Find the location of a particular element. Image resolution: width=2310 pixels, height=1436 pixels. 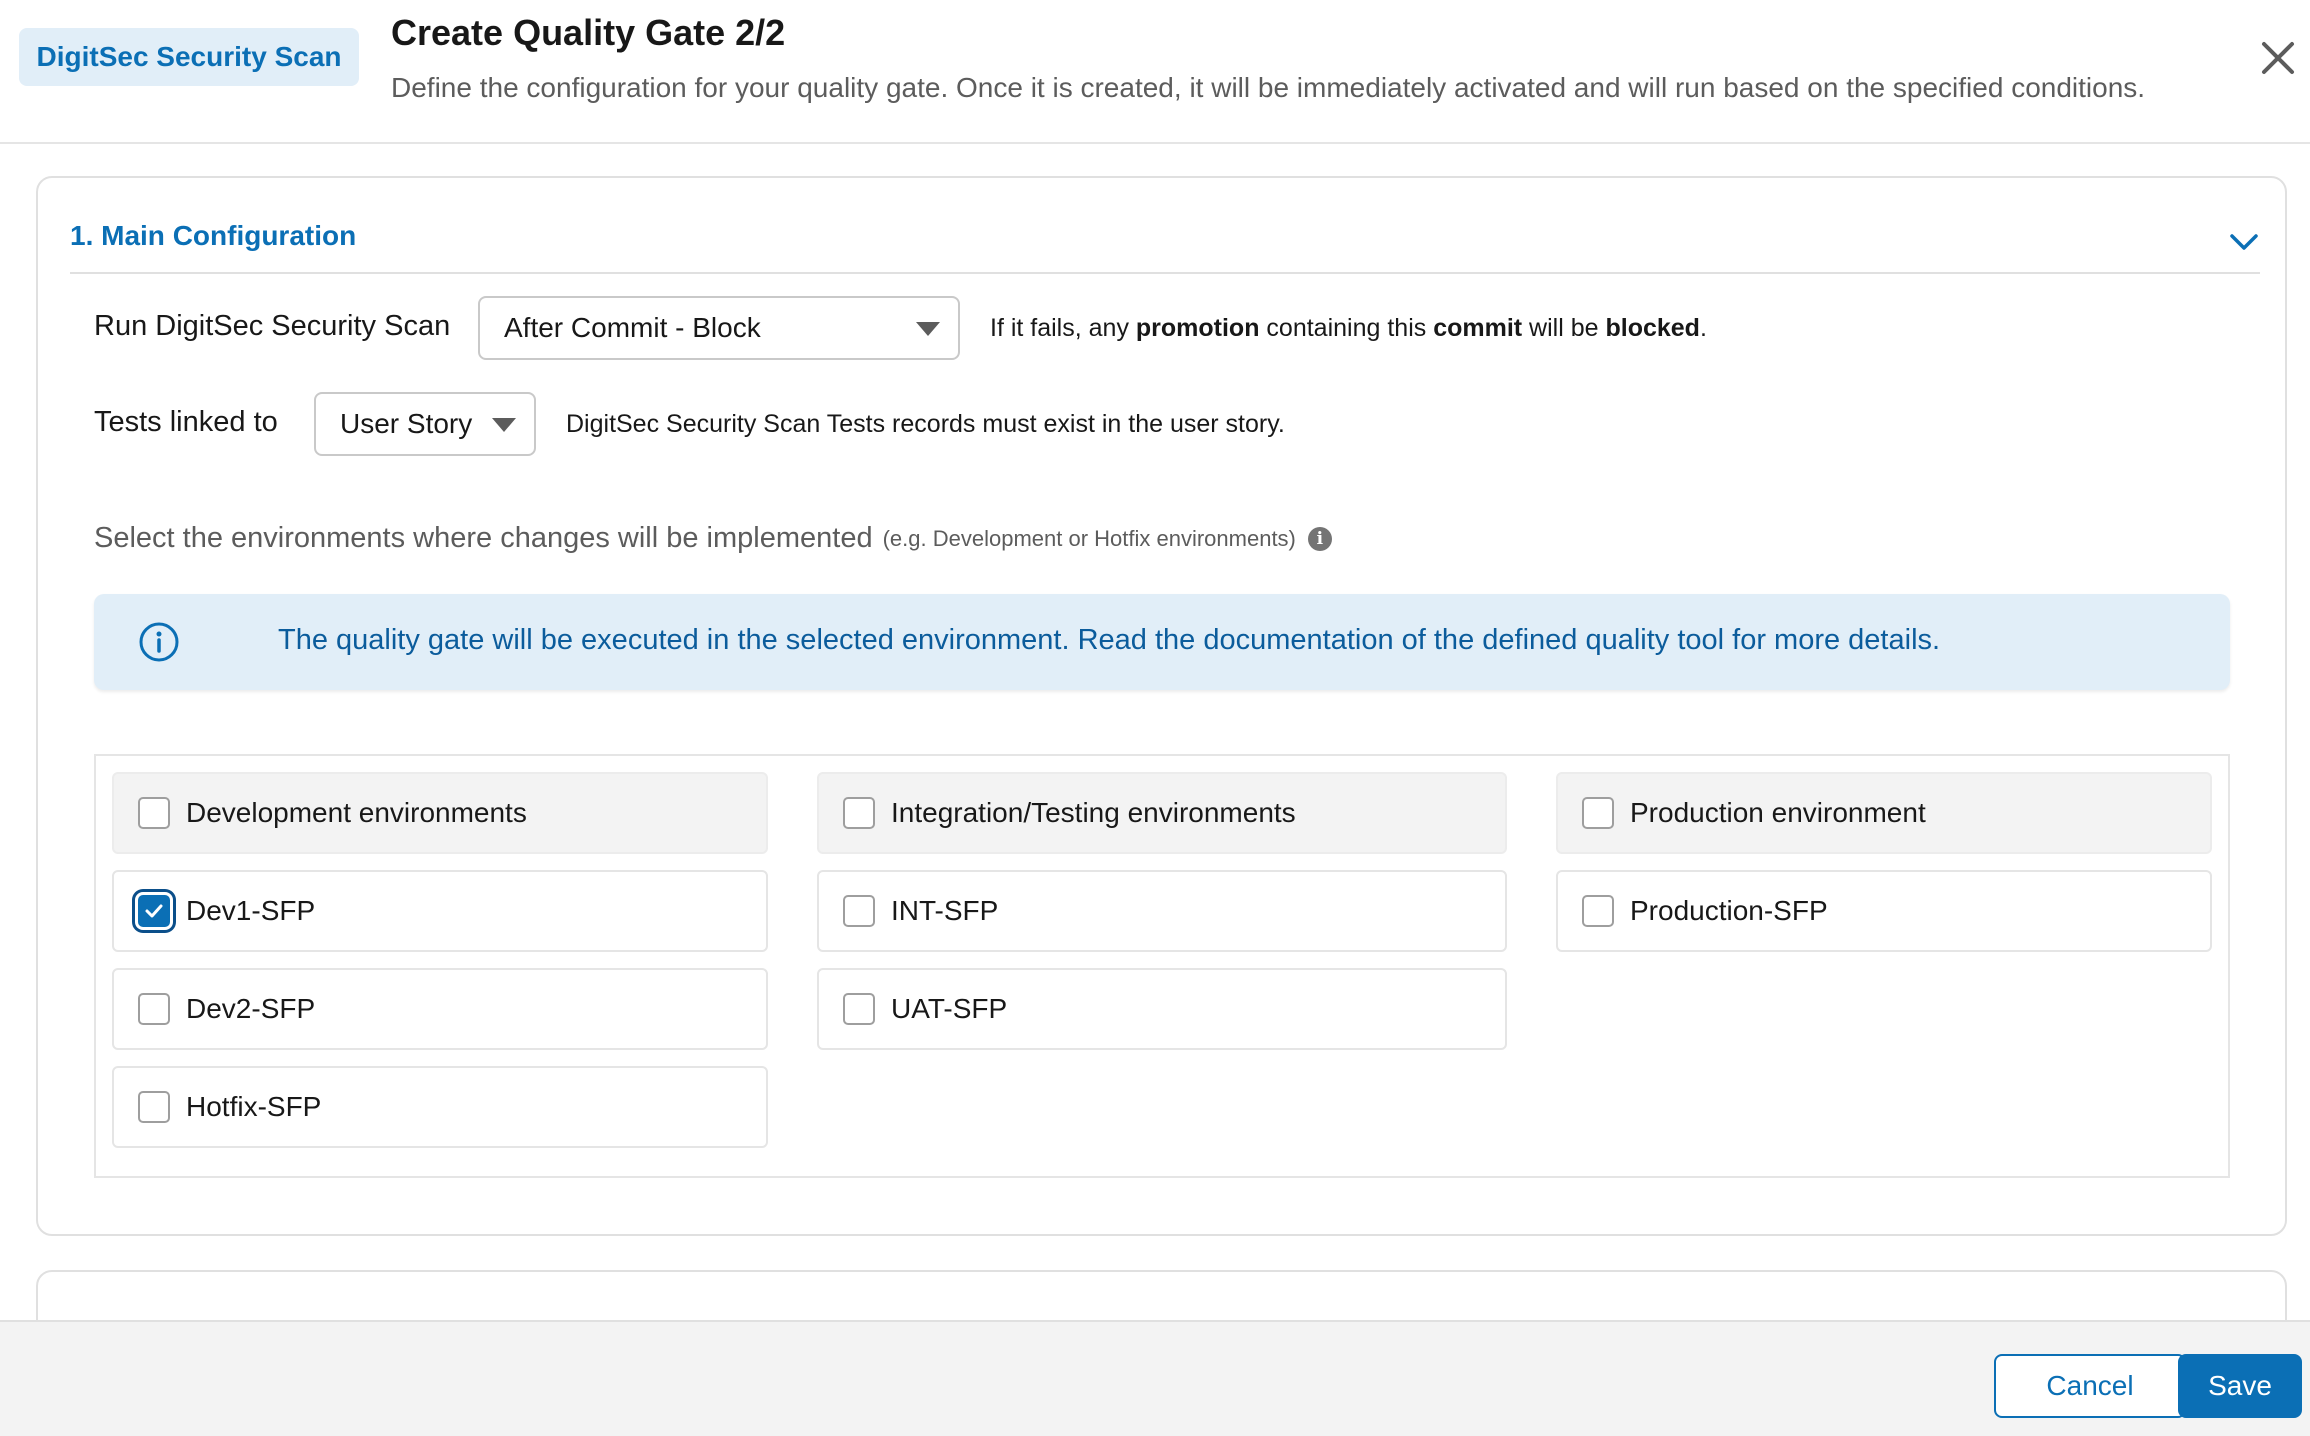

run-mode-select: After Commit - Block is located at coordinates (719, 328).